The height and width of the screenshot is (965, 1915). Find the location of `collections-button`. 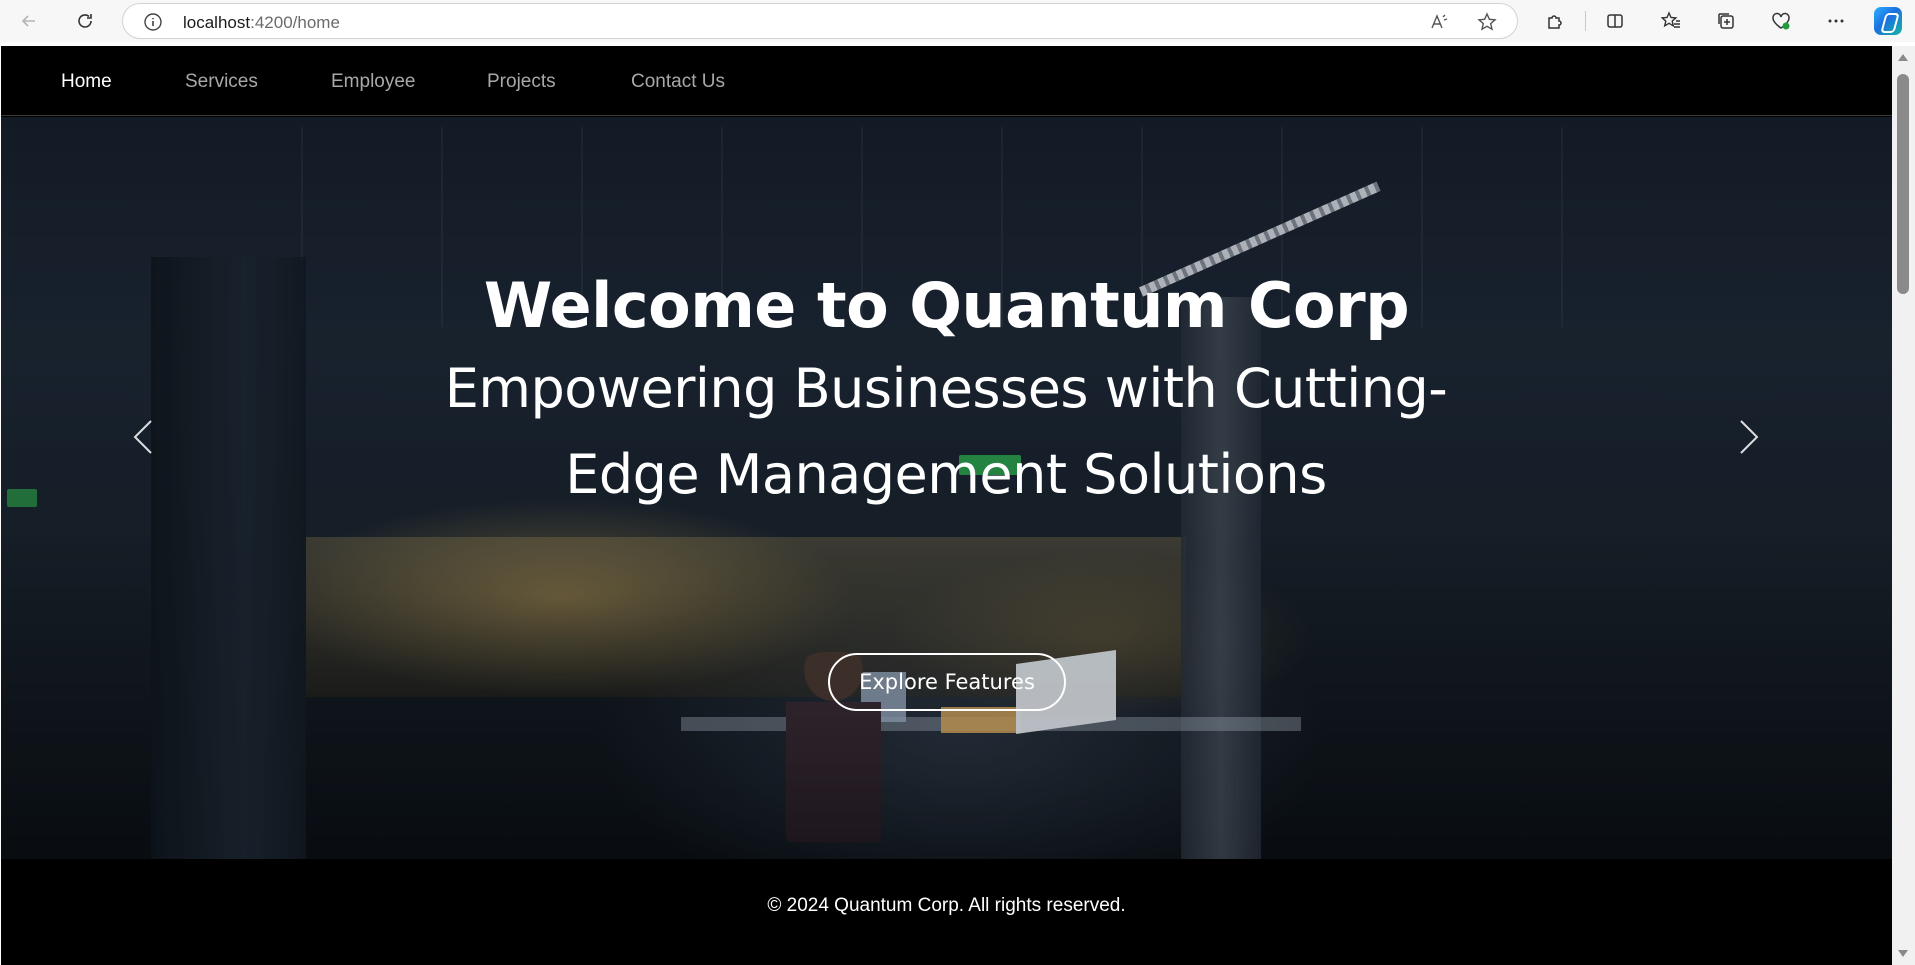

collections-button is located at coordinates (1726, 21).